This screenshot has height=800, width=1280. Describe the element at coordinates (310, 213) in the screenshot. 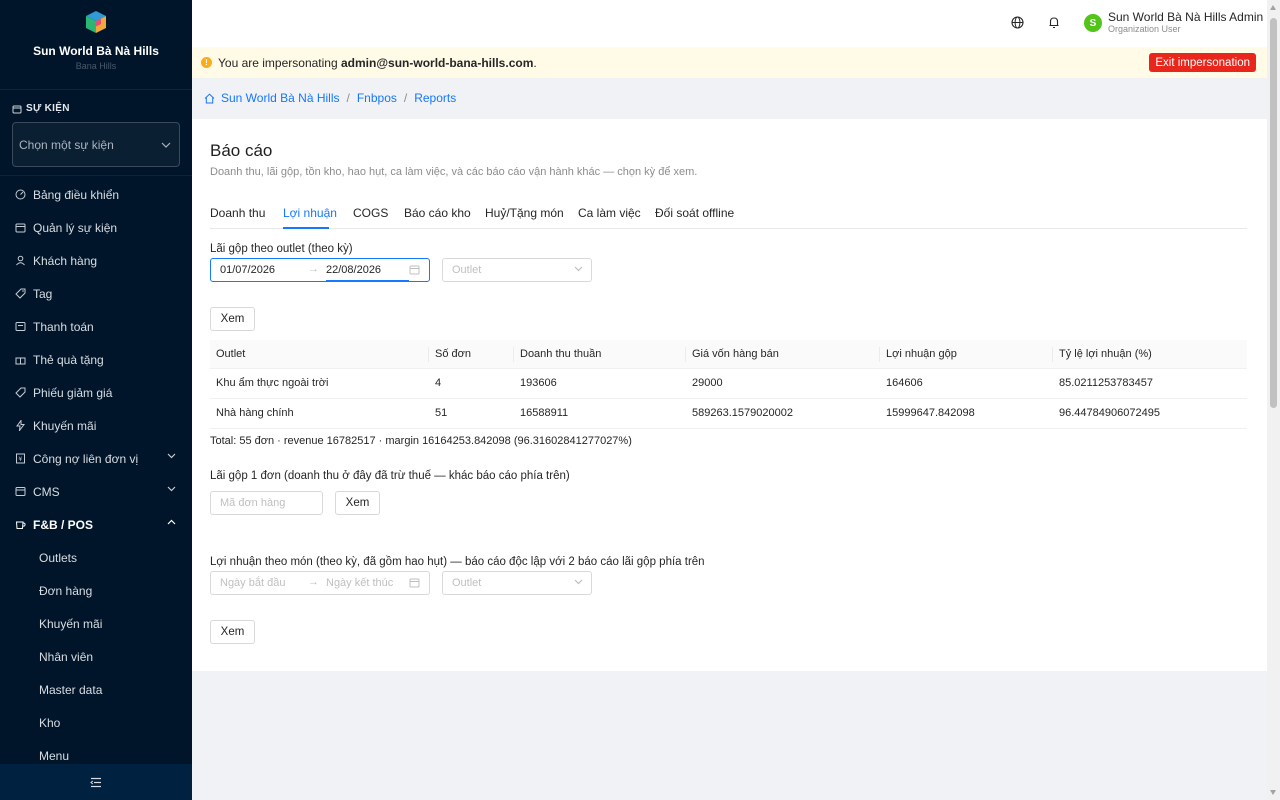

I see `tab-profit: Lợi nhuận` at that location.